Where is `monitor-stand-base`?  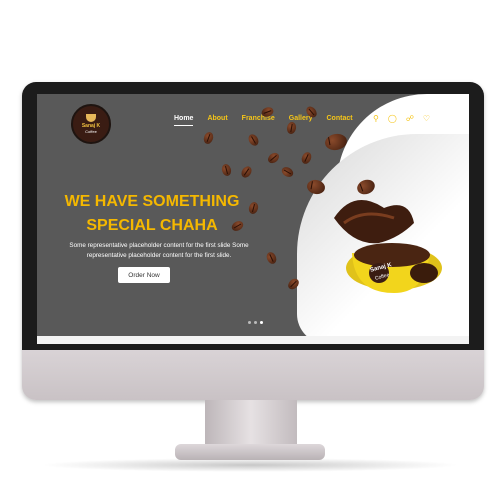
monitor-stand-base is located at coordinates (250, 452).